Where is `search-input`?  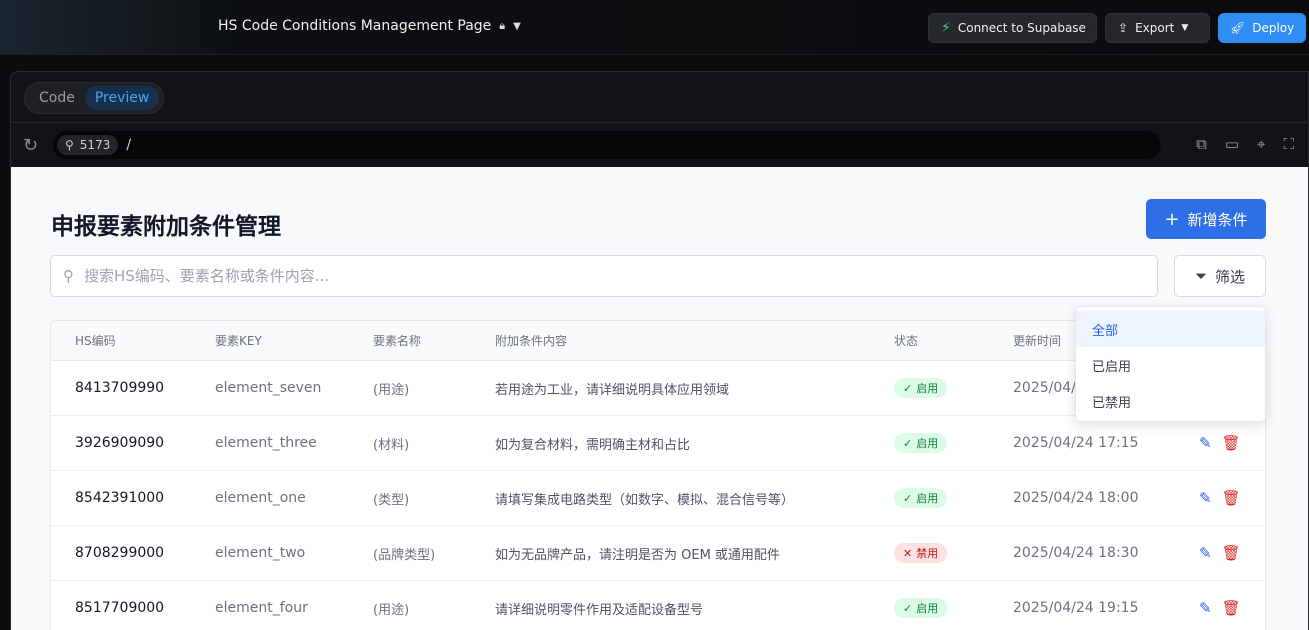 search-input is located at coordinates (584, 276).